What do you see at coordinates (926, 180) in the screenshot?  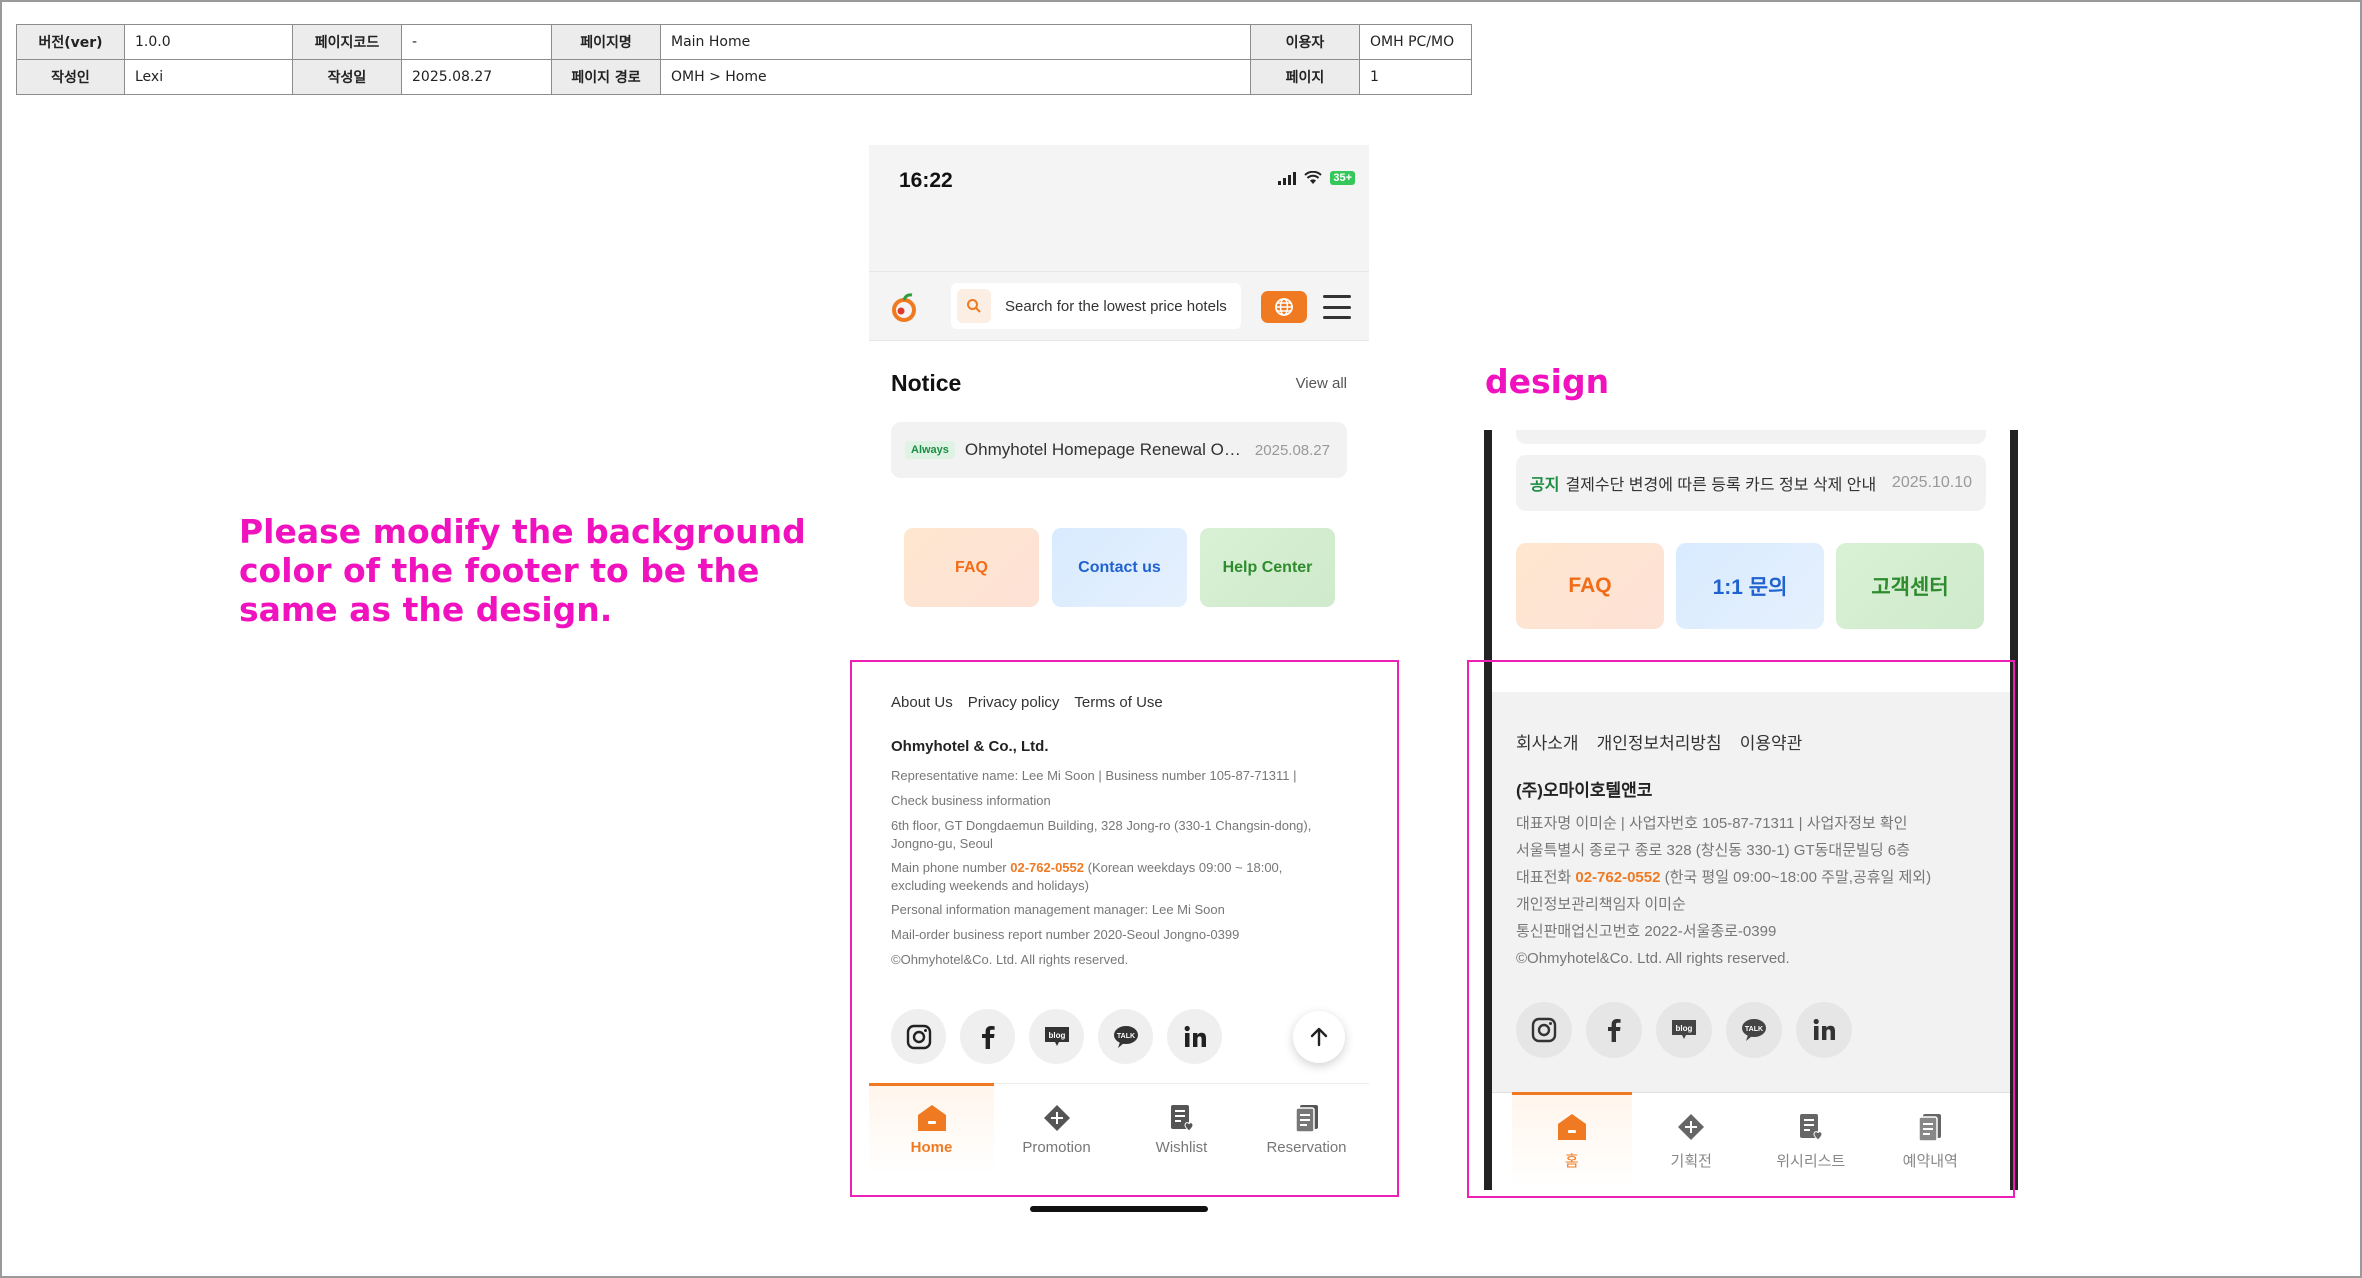 I see `status-time: 16:22` at bounding box center [926, 180].